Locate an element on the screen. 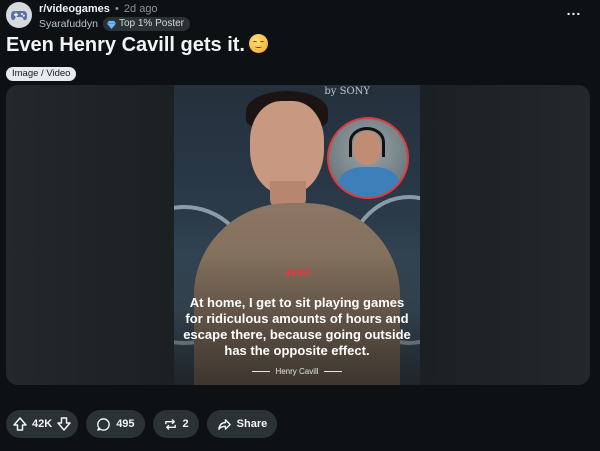 This screenshot has width=600, height=451. relieved-face-emoji-icon is located at coordinates (258, 43).